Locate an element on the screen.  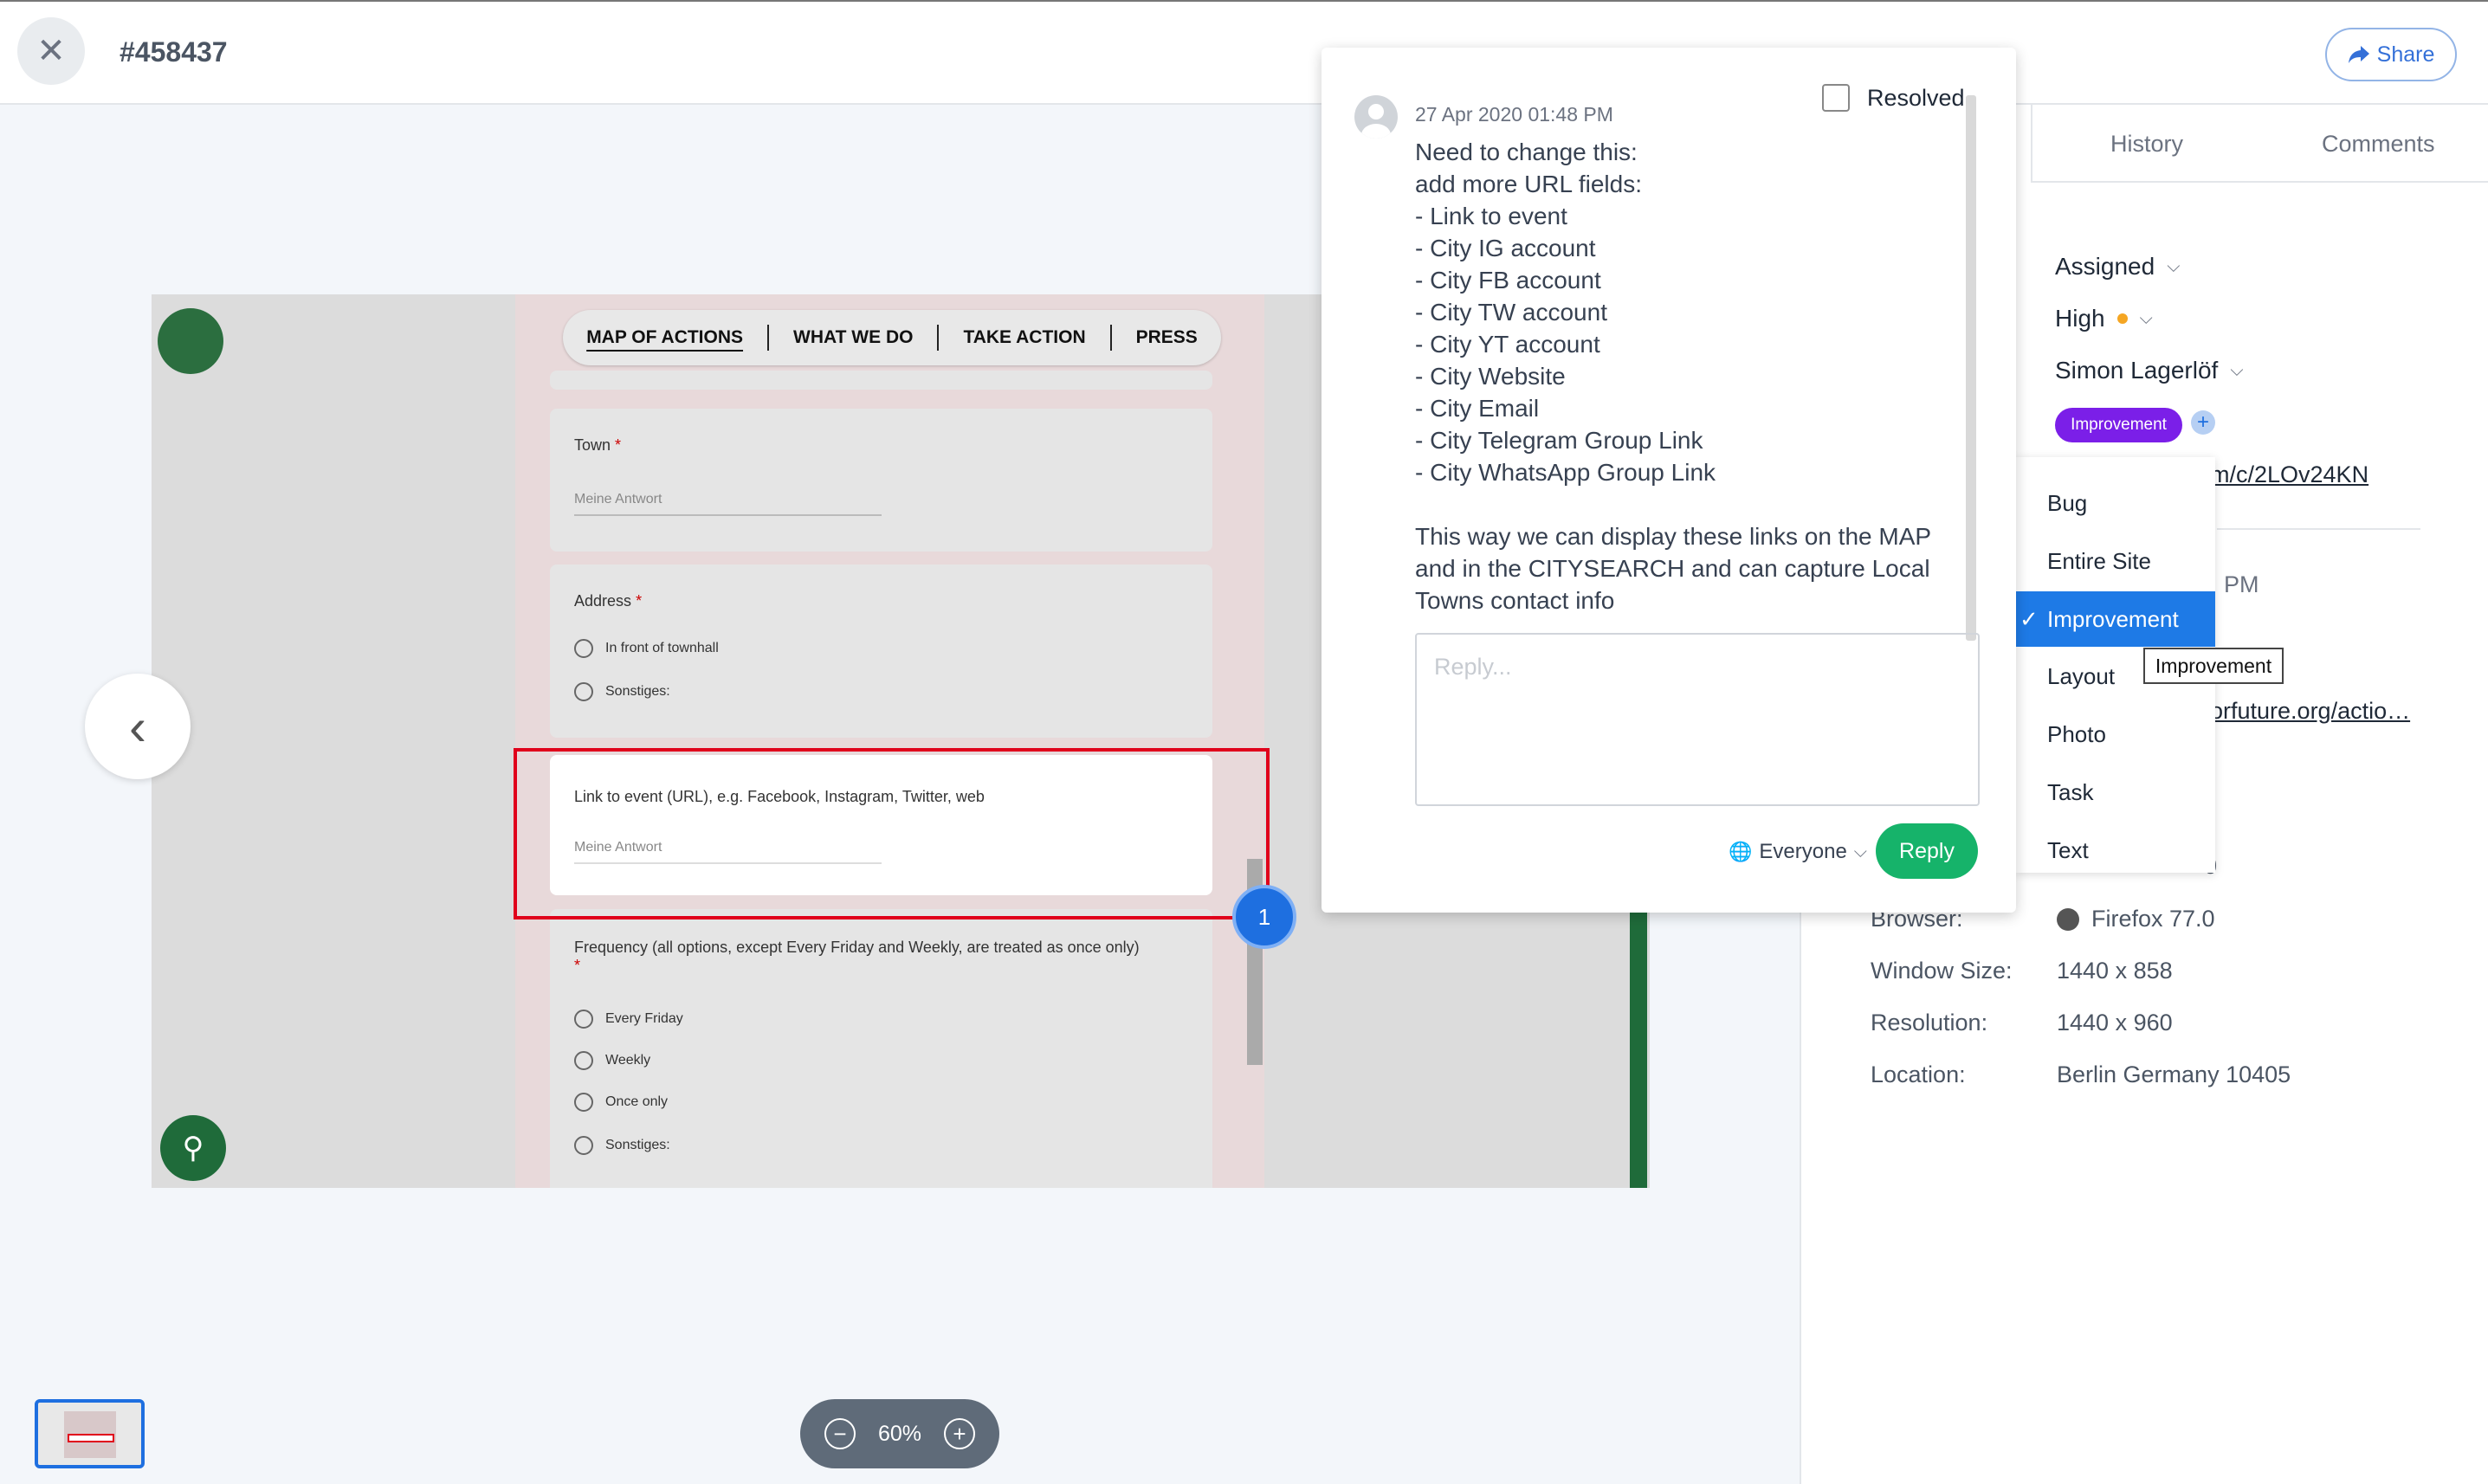
priority-dropdown: High ⌵ is located at coordinates (2104, 318).